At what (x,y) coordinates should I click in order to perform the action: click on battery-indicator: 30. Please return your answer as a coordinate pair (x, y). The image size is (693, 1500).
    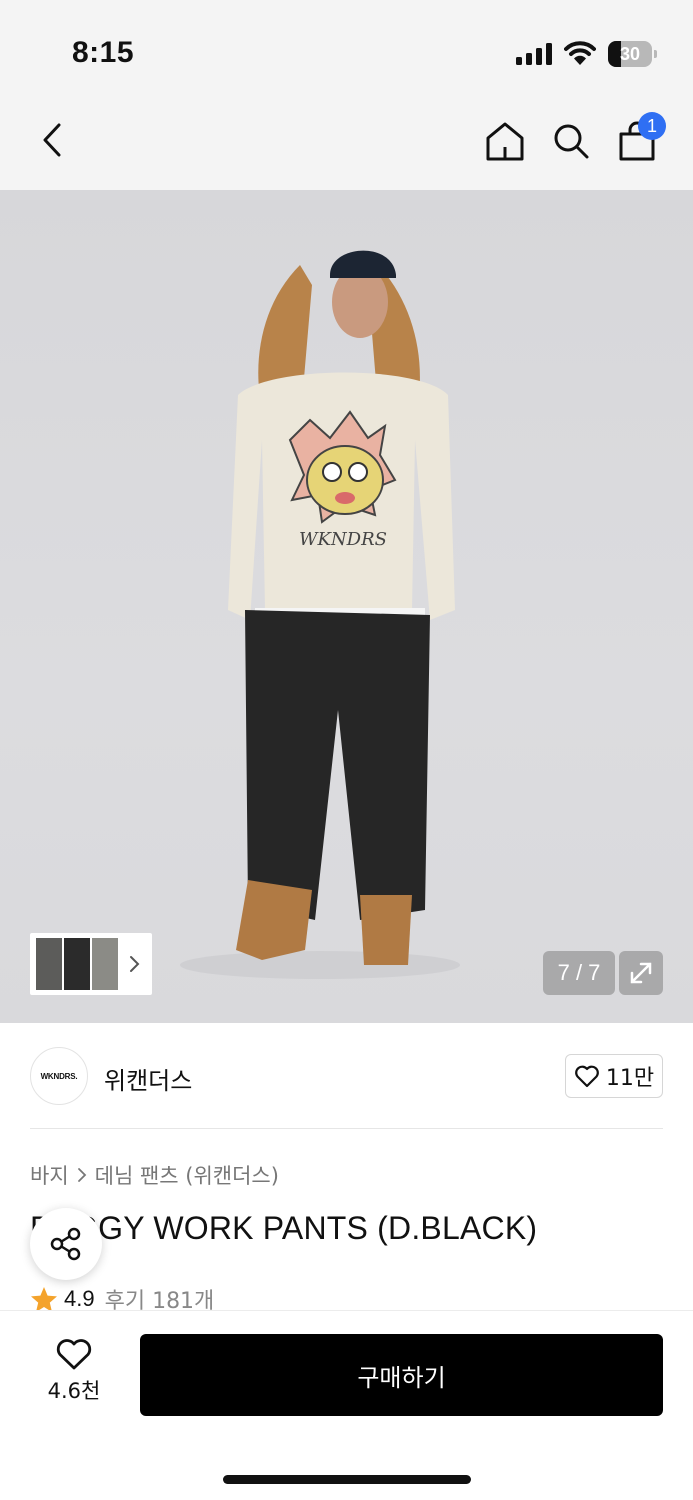
    Looking at the image, I should click on (632, 54).